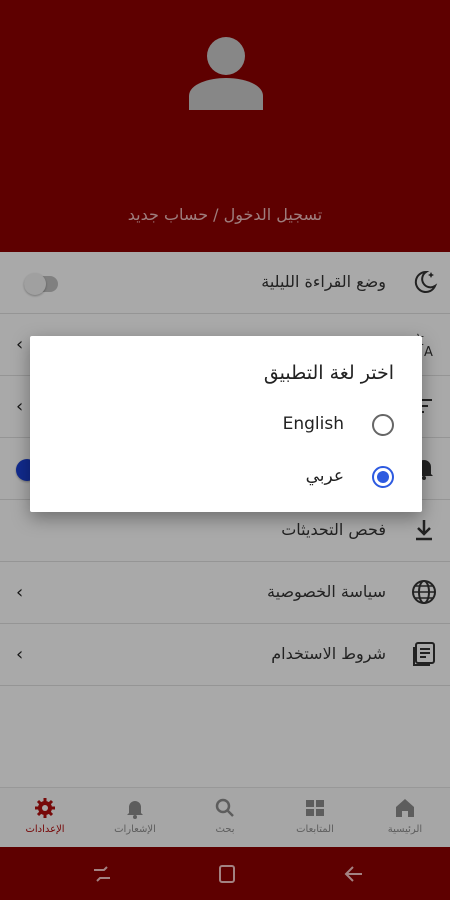 The width and height of the screenshot is (450, 900). Describe the element at coordinates (383, 477) in the screenshot. I see `radio-button-selected` at that location.